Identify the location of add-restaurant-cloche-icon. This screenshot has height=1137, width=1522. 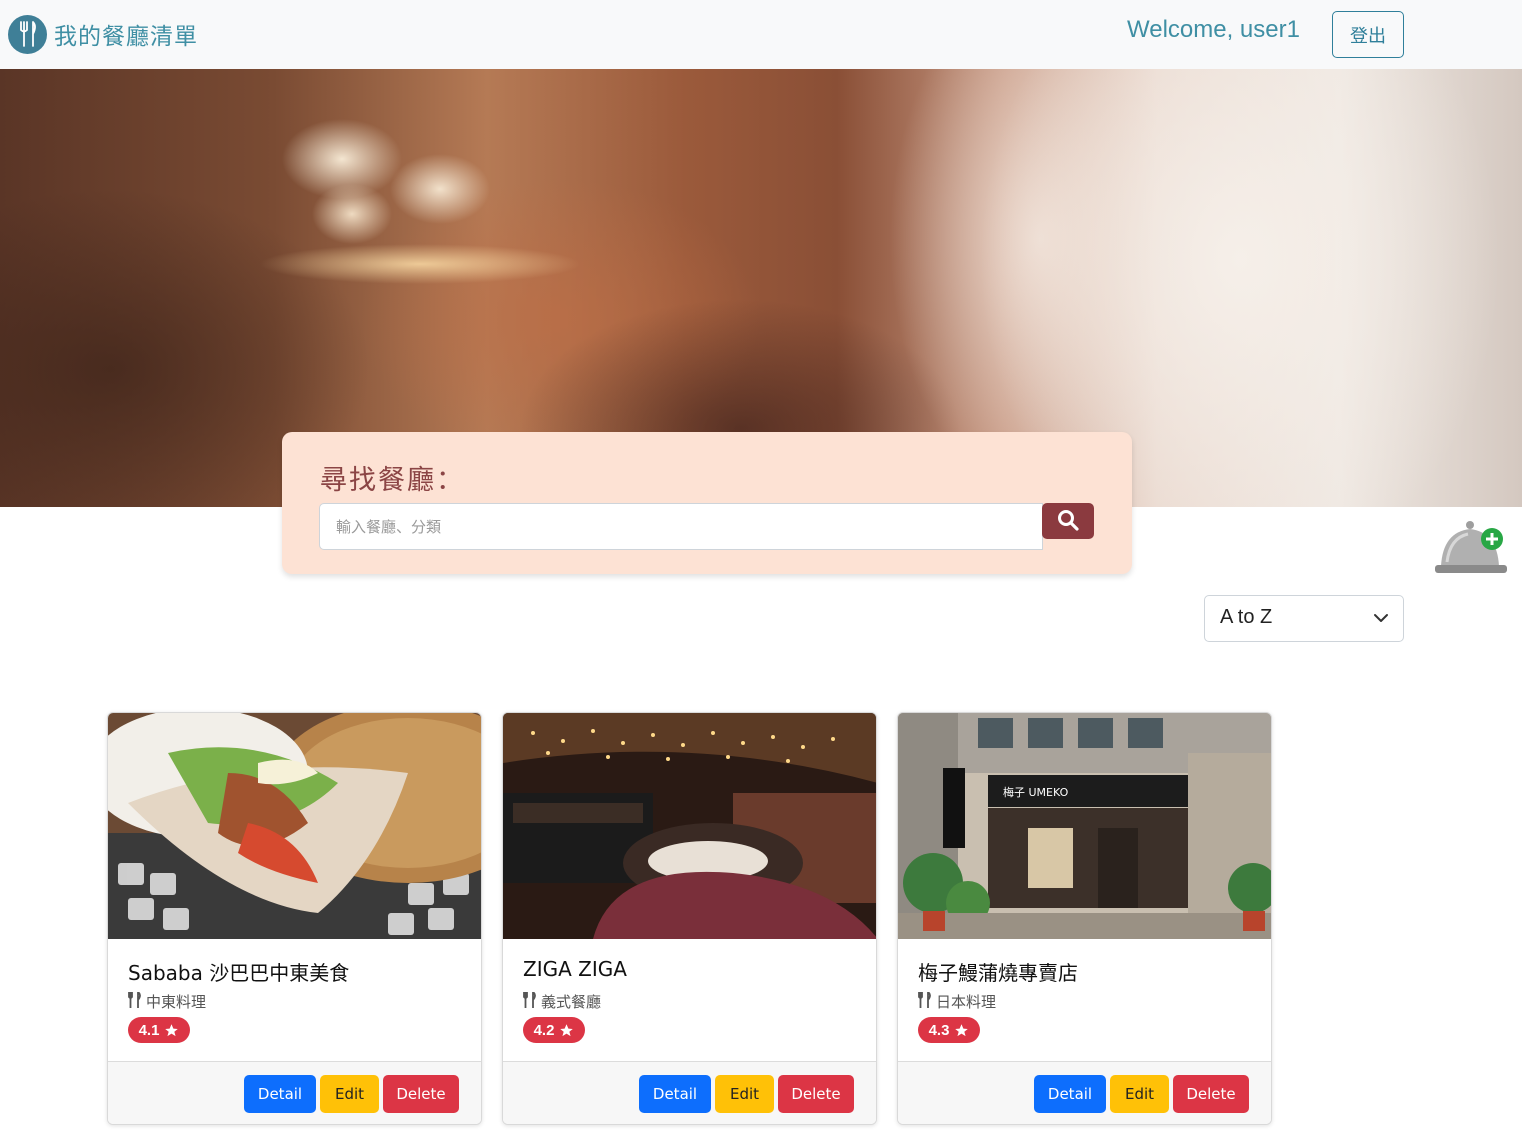
(1471, 550).